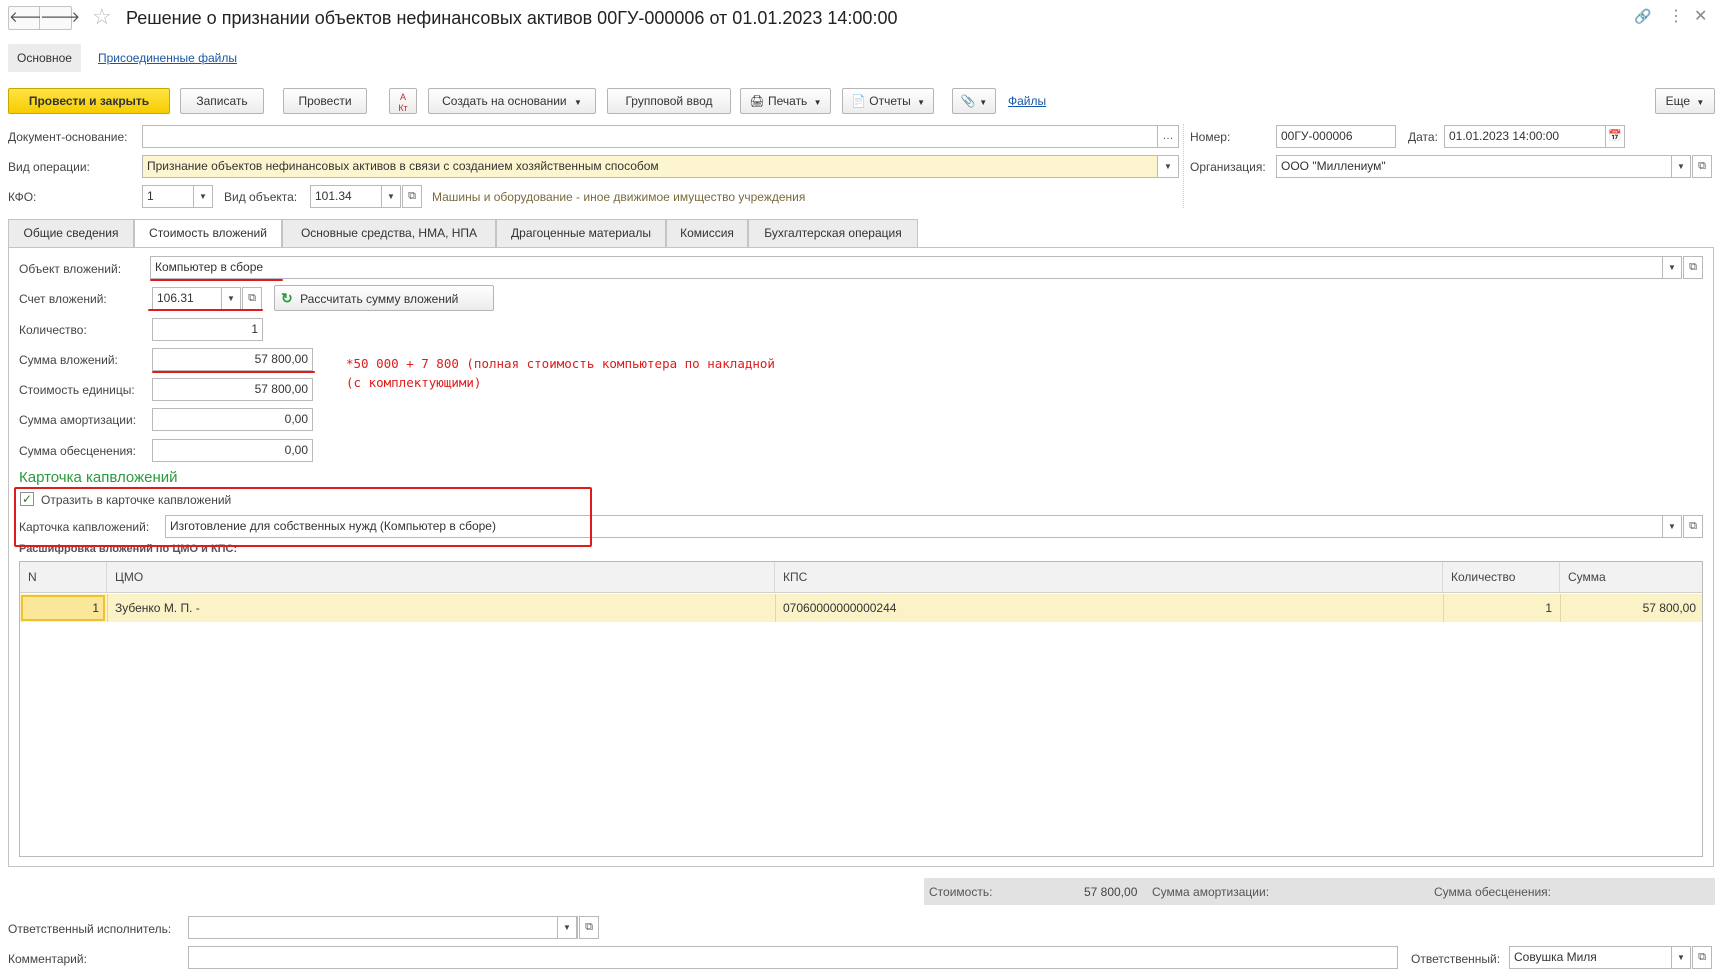 This screenshot has height=973, width=1717. I want to click on totals-amort-label: Сумма амортизации:, so click(1211, 892).